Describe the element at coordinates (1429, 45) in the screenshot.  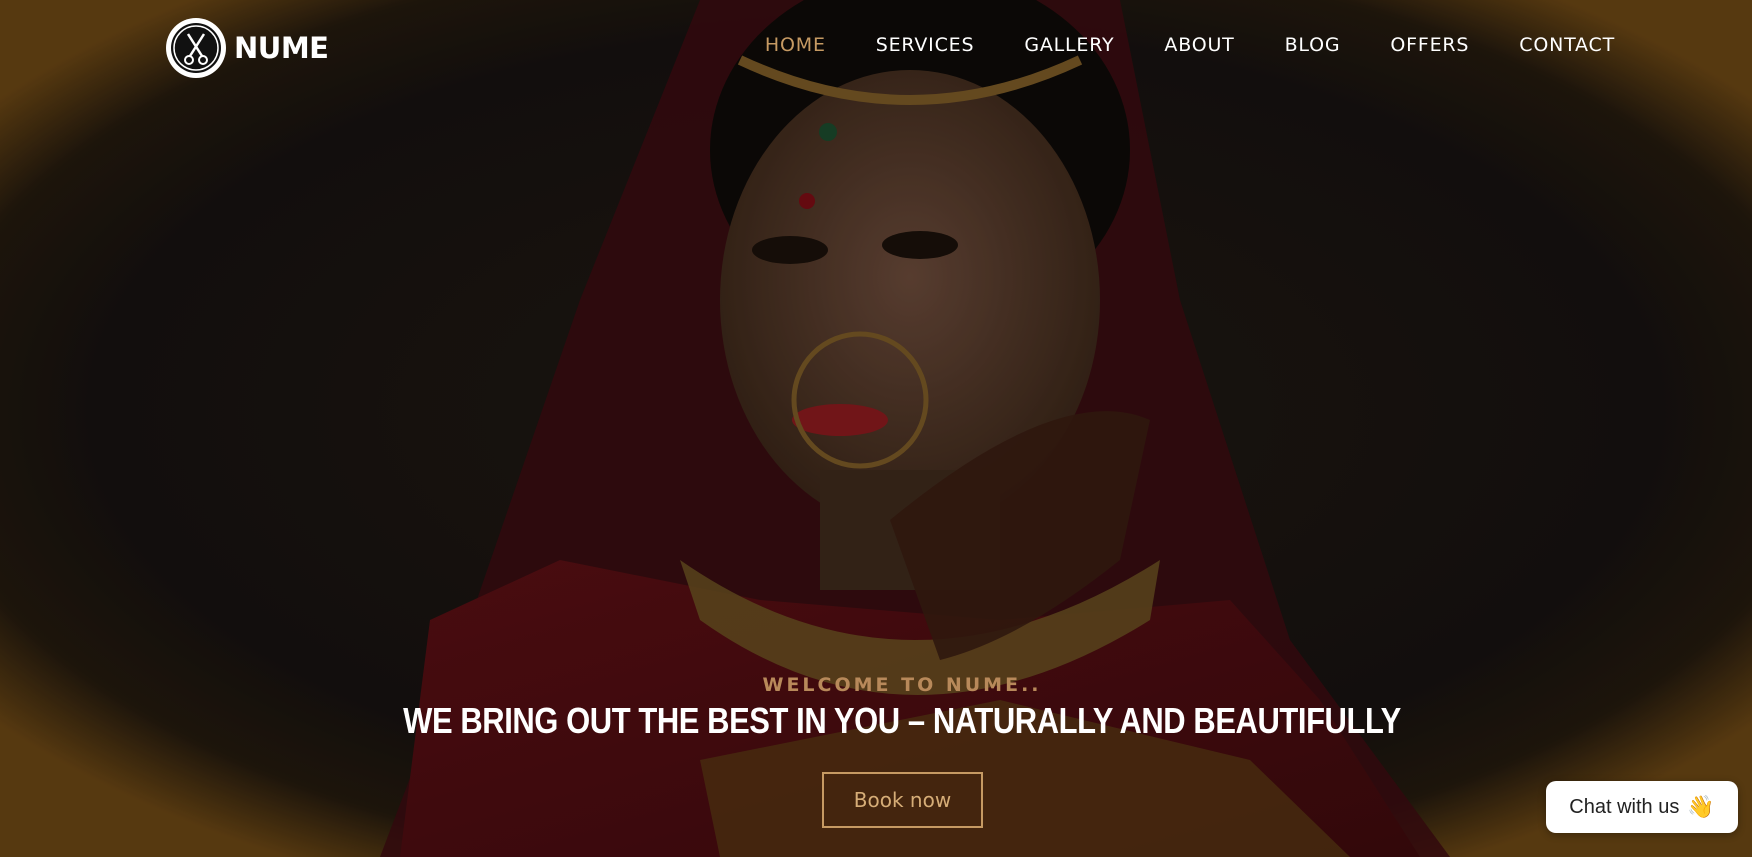
I see `nav-item-offers: OFFERS` at that location.